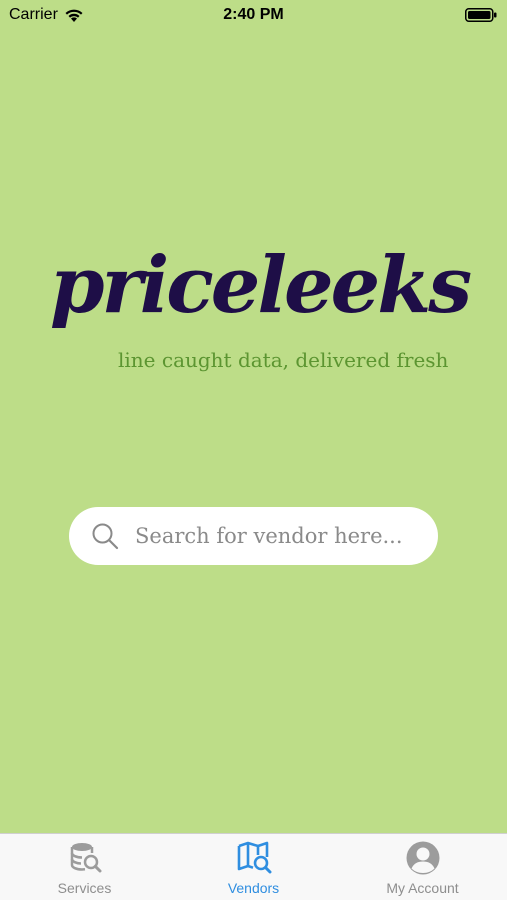  Describe the element at coordinates (105, 536) in the screenshot. I see `search-icon` at that location.